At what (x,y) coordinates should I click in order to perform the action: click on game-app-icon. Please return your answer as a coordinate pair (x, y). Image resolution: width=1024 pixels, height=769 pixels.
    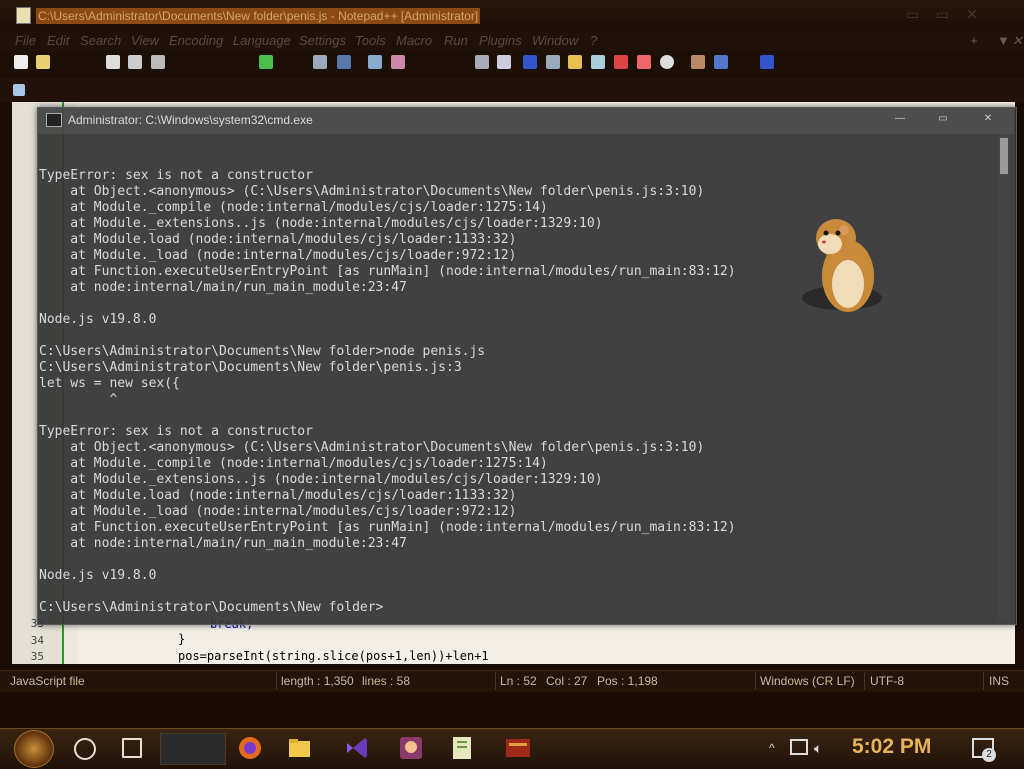
    Looking at the image, I should click on (411, 748).